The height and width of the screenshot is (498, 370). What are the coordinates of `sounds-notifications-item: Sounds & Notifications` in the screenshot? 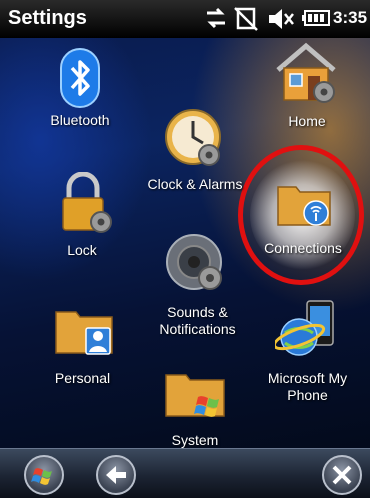 It's located at (197, 285).